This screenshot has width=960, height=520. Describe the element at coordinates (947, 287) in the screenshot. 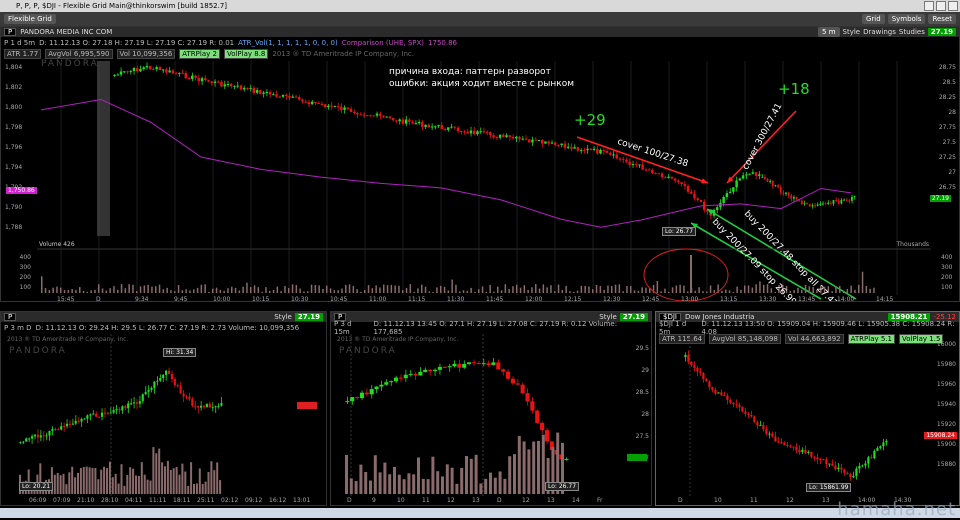

I see `volume-axis-tick-right: 100` at that location.